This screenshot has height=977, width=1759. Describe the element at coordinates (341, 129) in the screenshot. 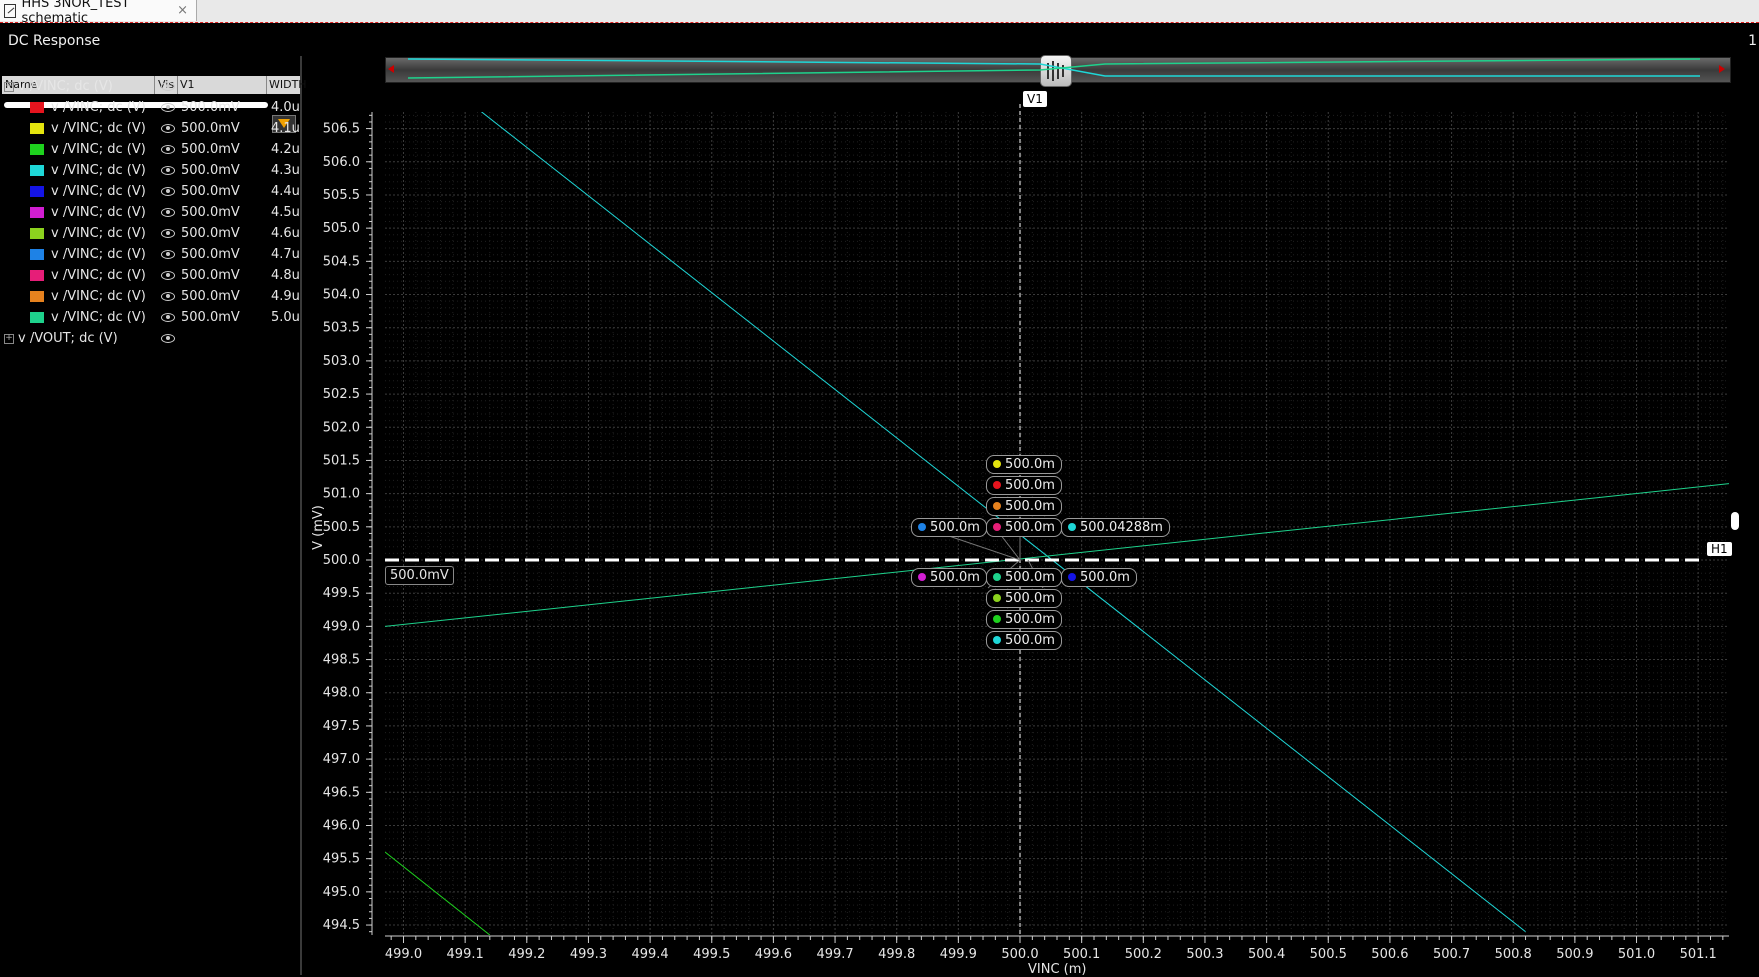

I see `y-tick-label: 506.5` at that location.